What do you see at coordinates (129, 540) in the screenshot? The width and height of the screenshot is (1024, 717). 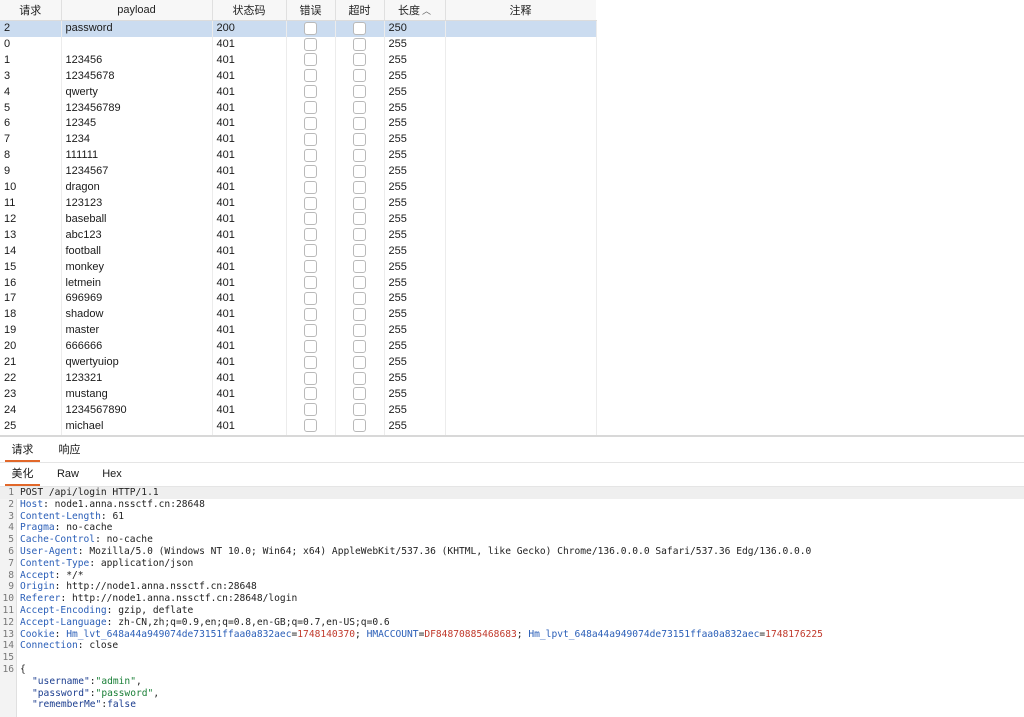 I see `header-value: no-cache` at bounding box center [129, 540].